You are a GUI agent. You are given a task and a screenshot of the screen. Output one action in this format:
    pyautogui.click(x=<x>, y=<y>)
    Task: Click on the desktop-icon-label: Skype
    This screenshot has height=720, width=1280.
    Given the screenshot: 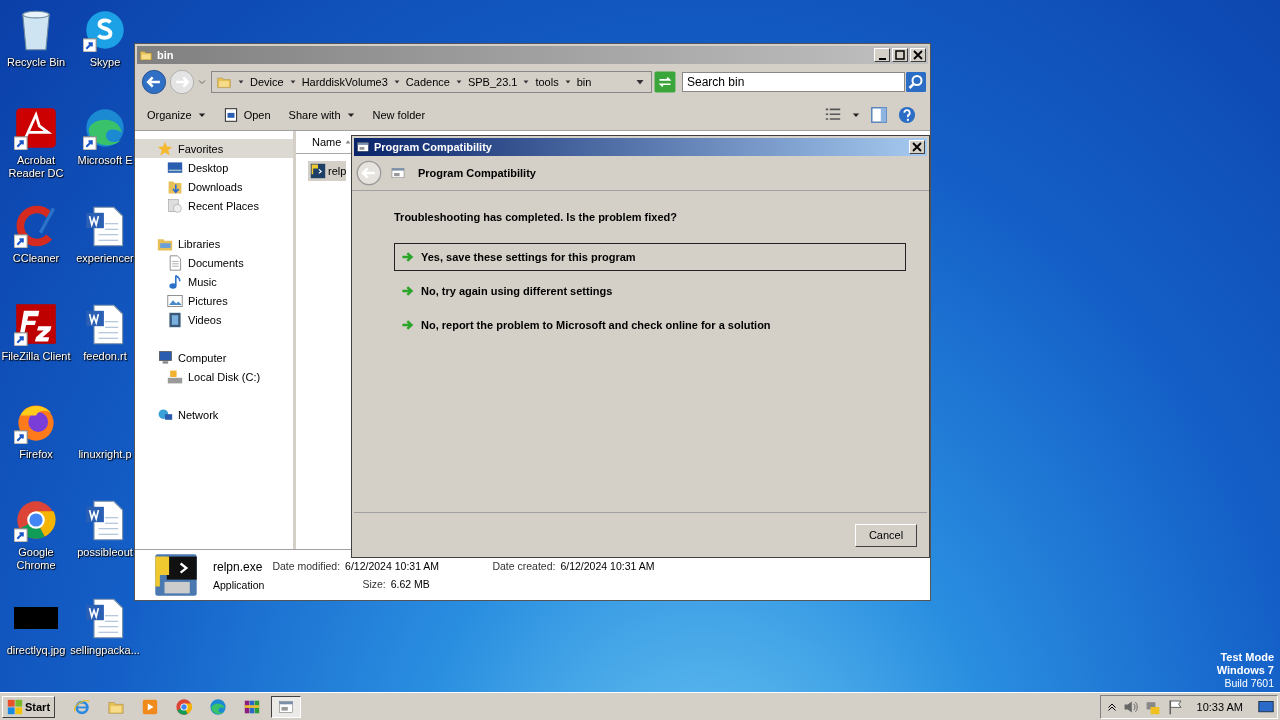 What is the action you would take?
    pyautogui.click(x=105, y=62)
    